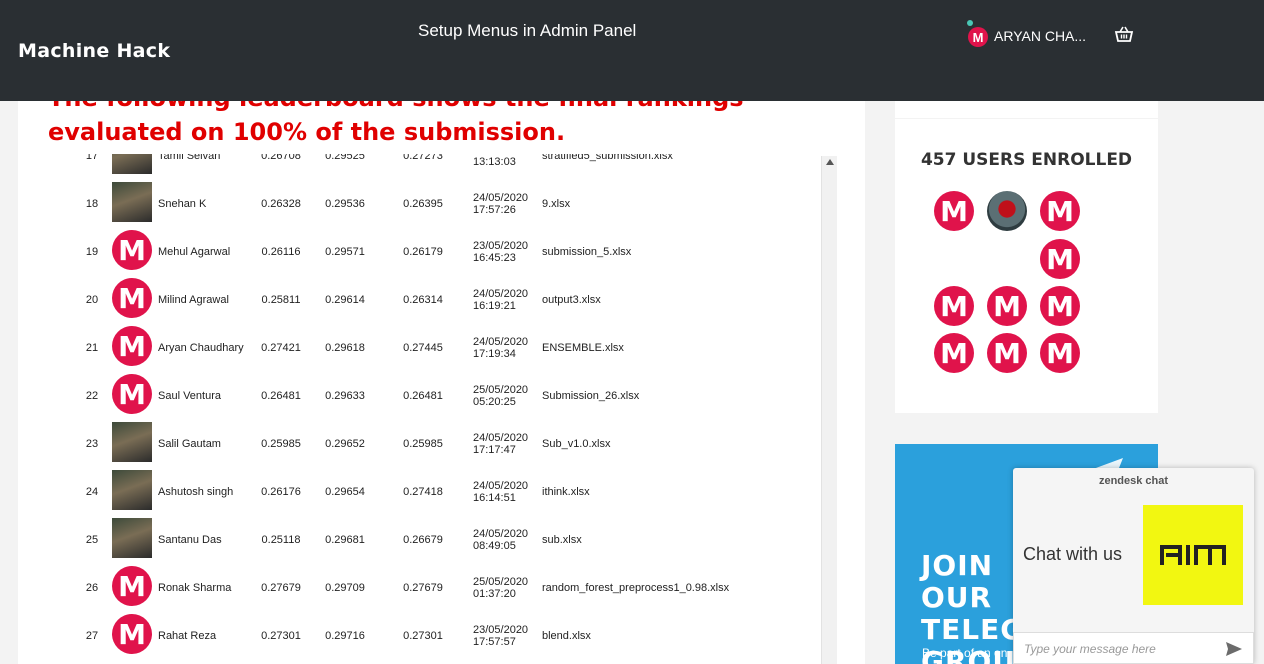 Image resolution: width=1264 pixels, height=664 pixels. I want to click on private-score-cell: 0.29536, so click(345, 204).